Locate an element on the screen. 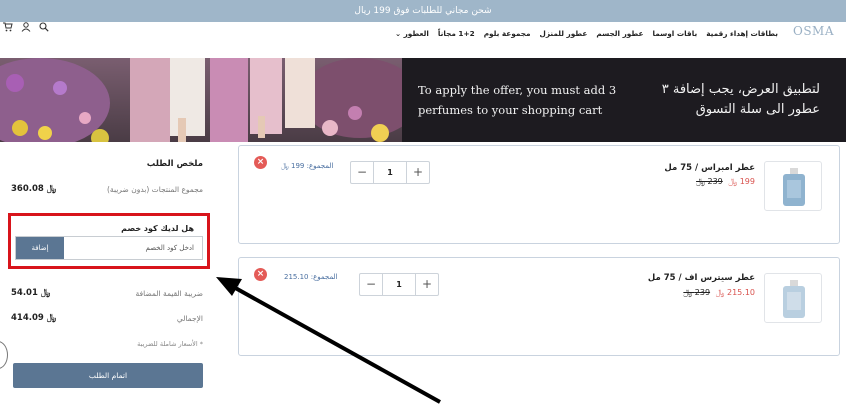  side-chat-handle is located at coordinates (4, 355).